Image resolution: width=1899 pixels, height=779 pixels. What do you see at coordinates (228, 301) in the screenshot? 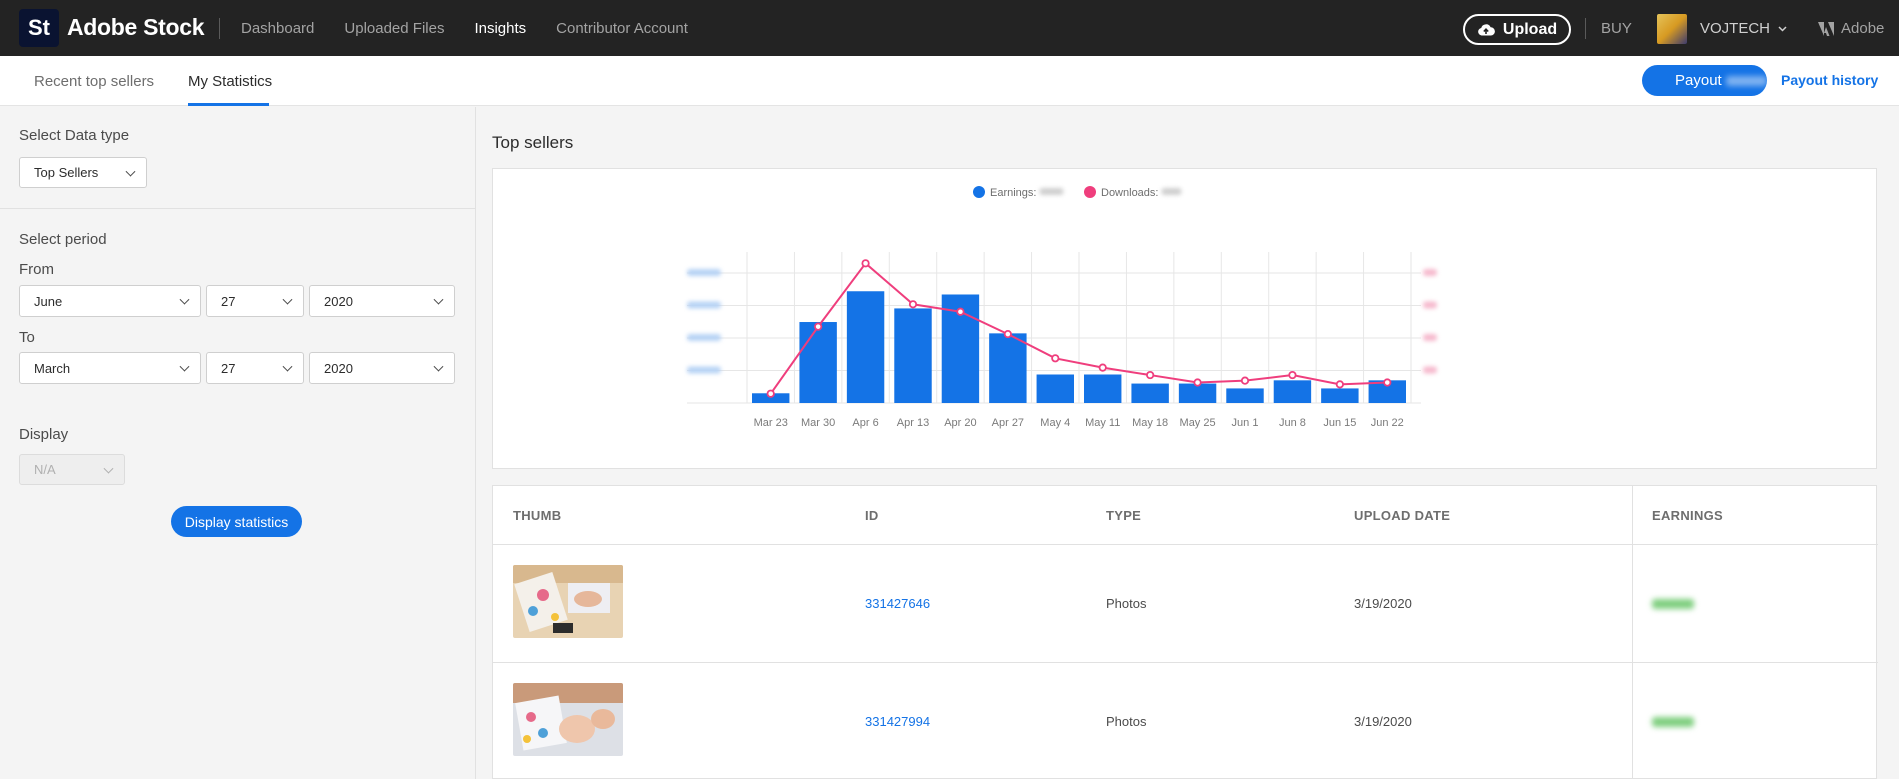
I see `from-day-value: 27` at bounding box center [228, 301].